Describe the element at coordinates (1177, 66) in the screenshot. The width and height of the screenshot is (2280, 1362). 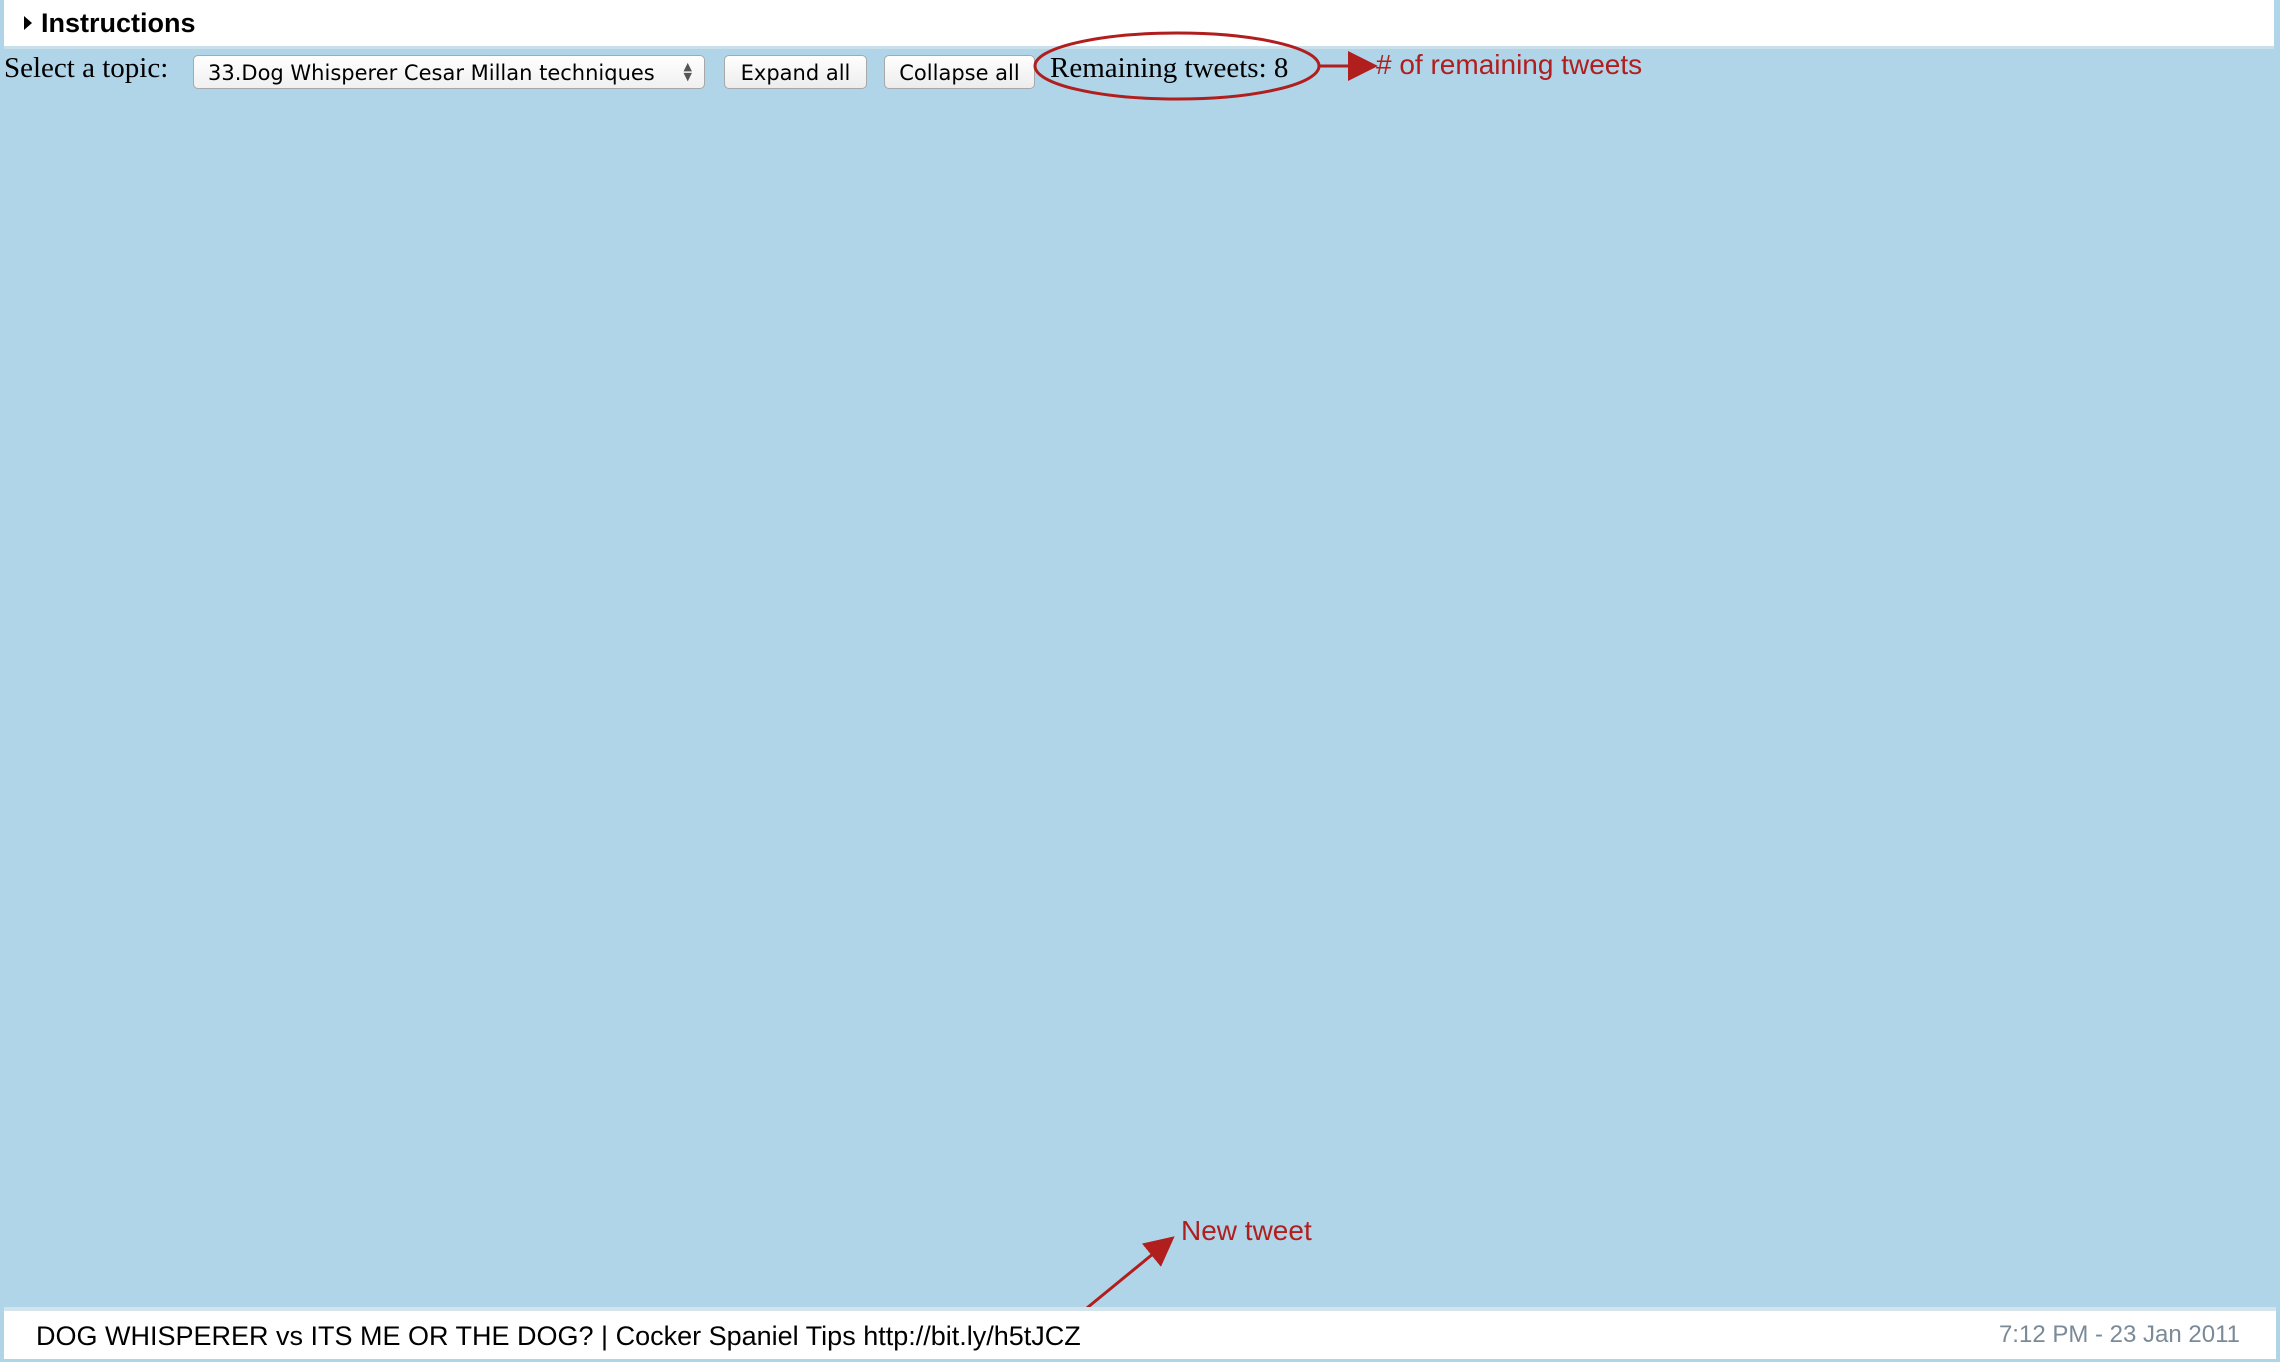
I see `annotation-ellipse` at that location.